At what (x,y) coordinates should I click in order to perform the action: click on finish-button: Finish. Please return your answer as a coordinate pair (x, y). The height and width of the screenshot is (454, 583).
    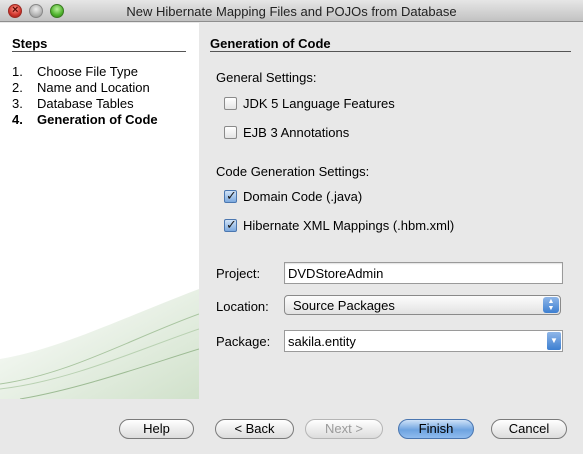
    Looking at the image, I should click on (436, 429).